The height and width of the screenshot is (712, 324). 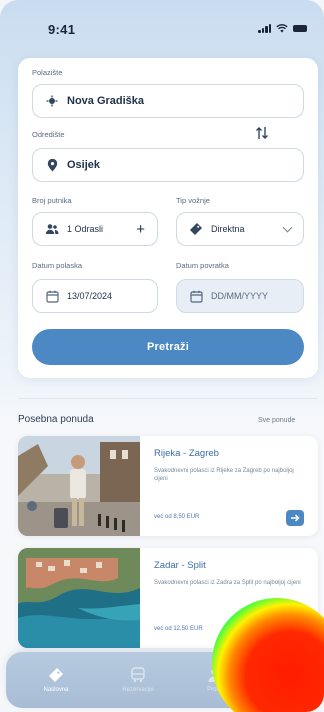 I want to click on offer-price: već od 8,50 EUR, so click(x=177, y=517).